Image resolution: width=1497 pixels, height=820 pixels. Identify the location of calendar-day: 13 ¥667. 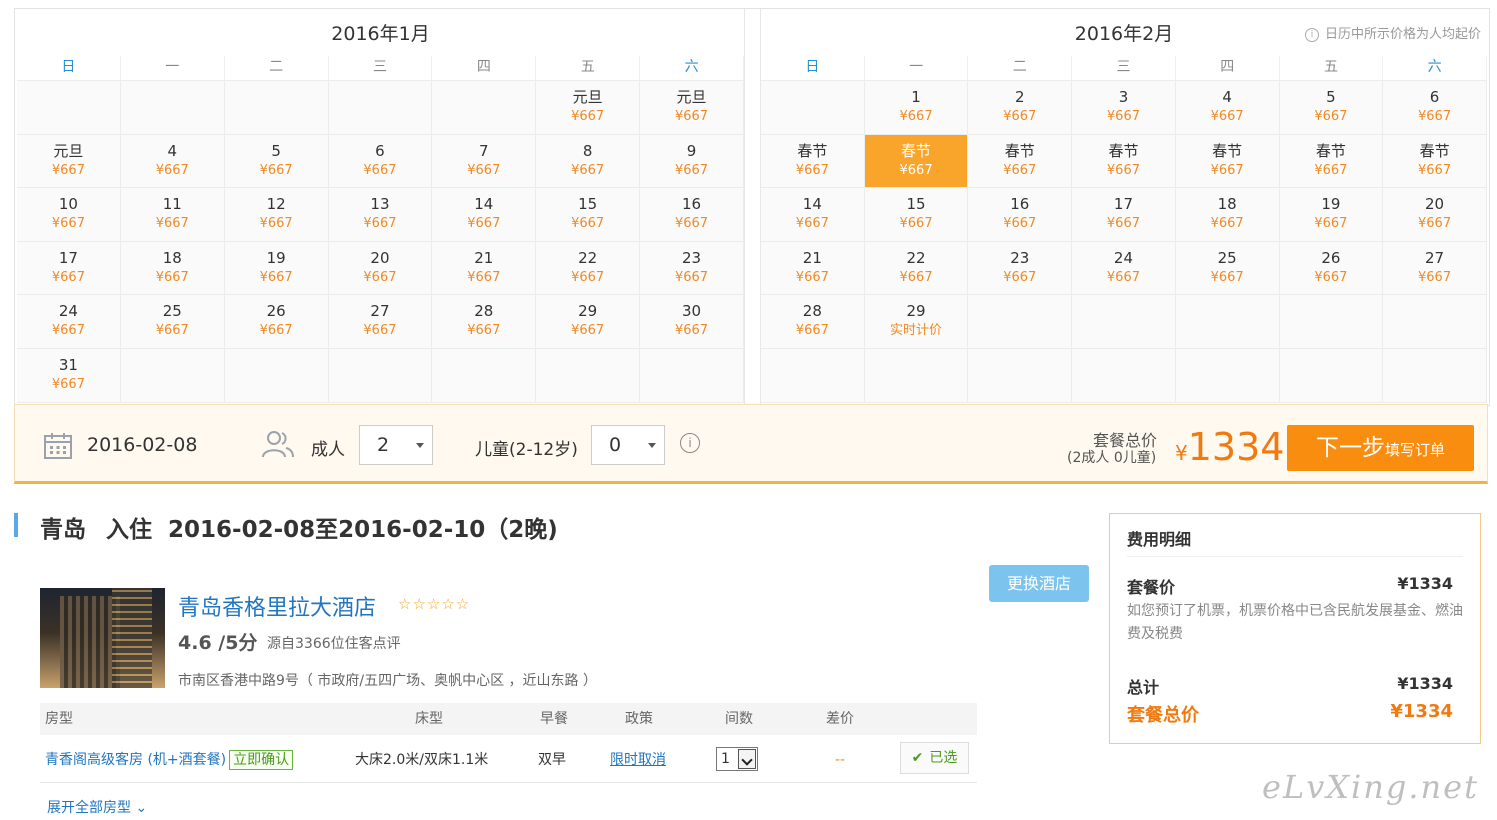
(380, 215).